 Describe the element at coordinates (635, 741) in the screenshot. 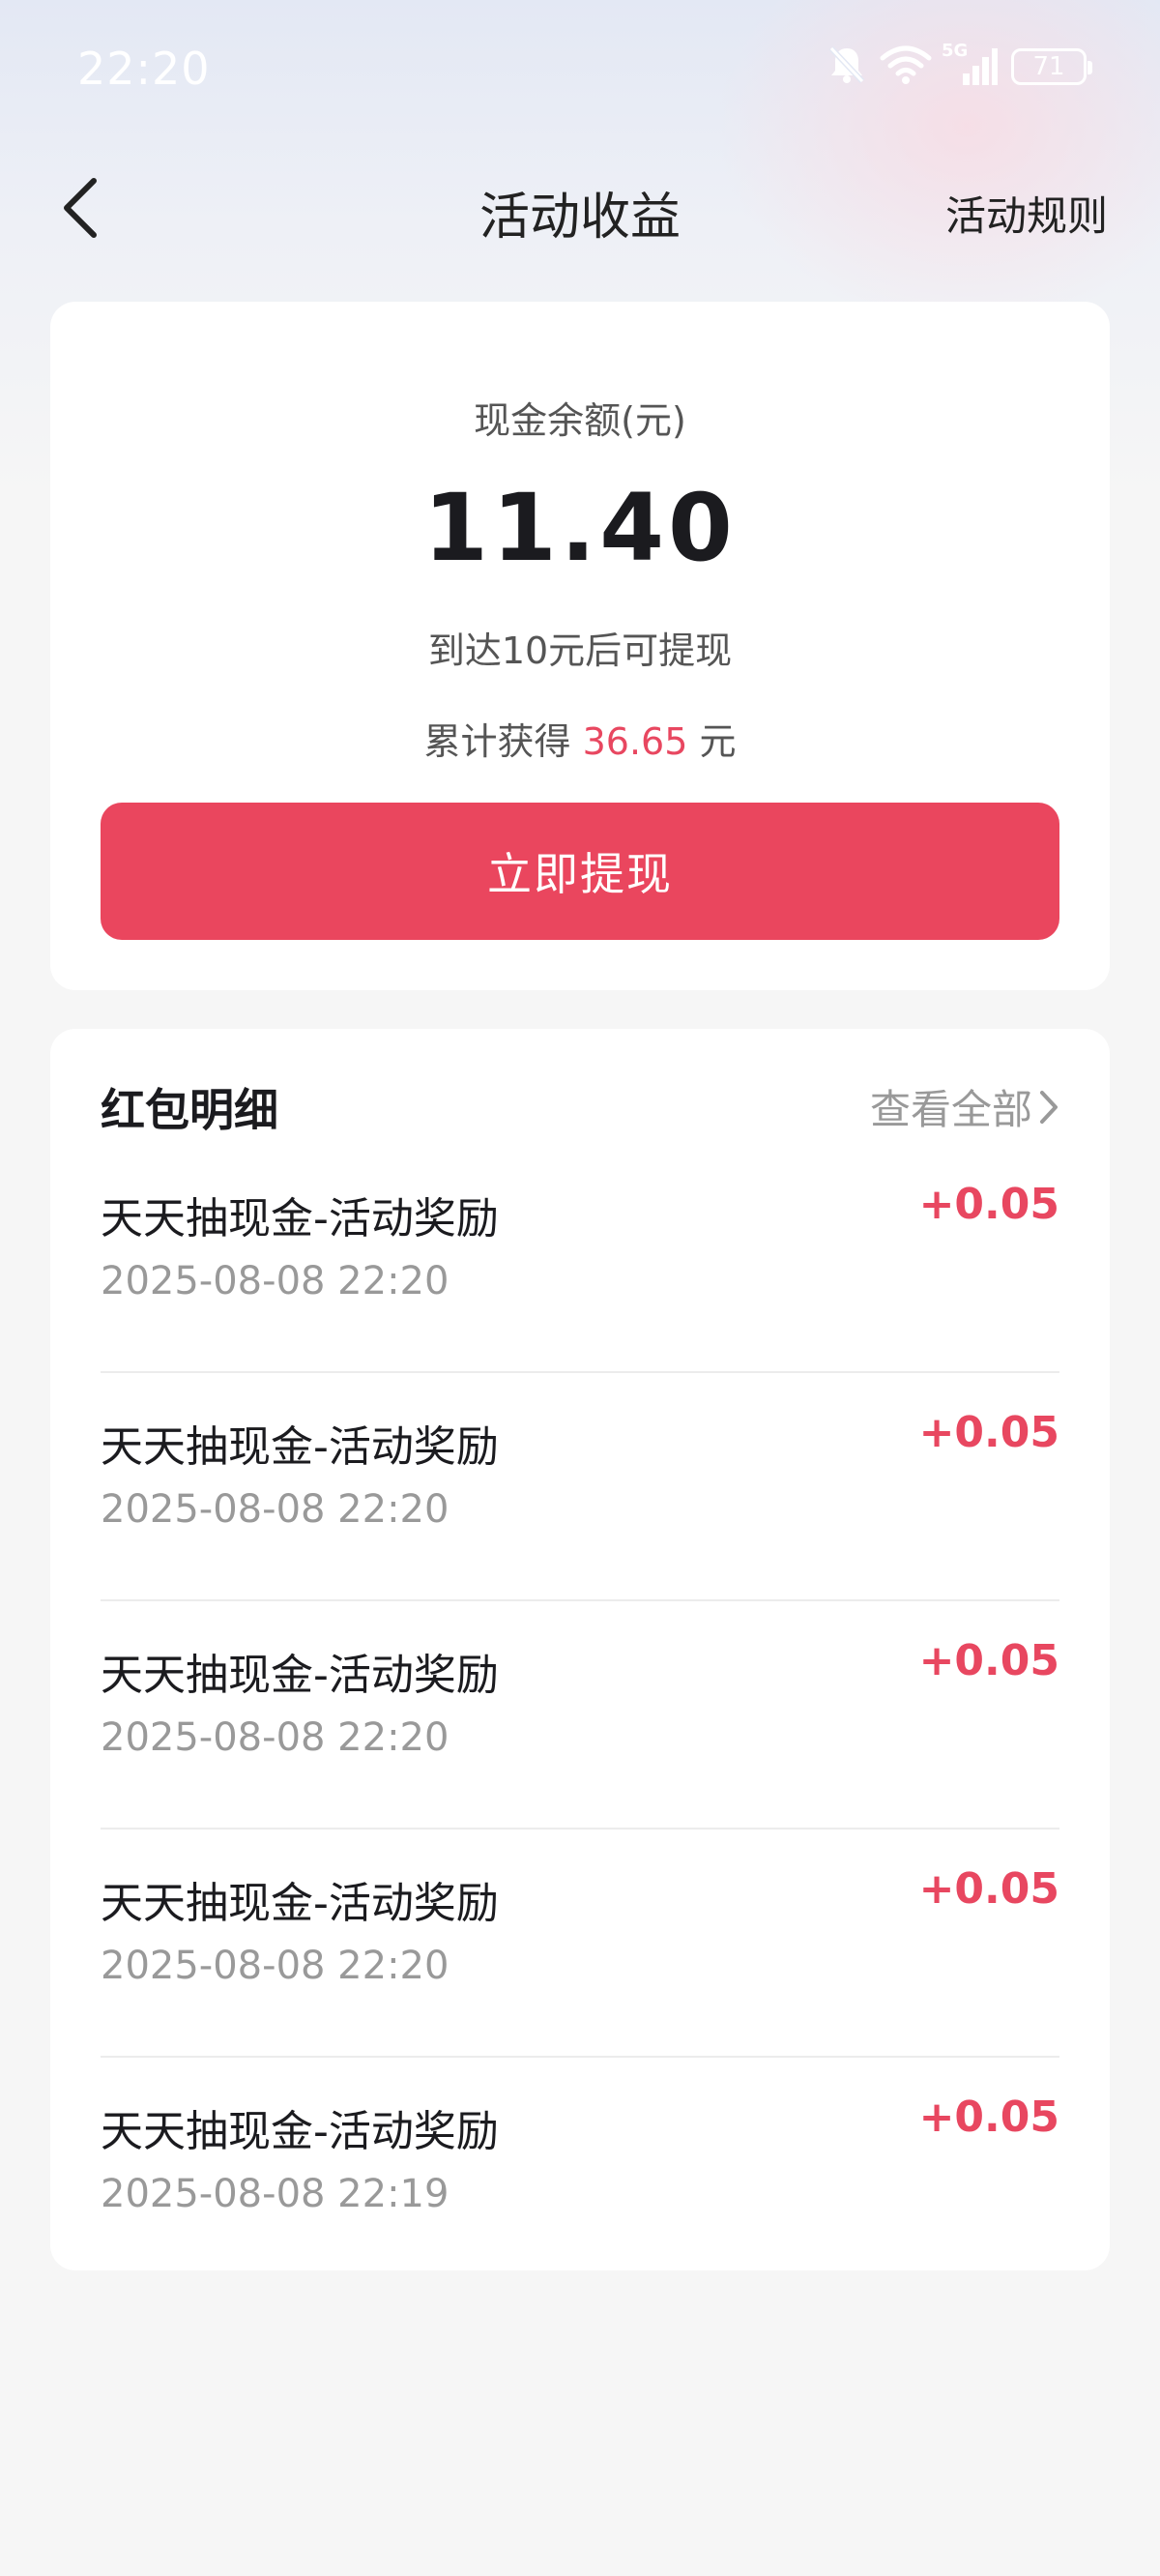

I see `total-earned-value: 36.65` at that location.